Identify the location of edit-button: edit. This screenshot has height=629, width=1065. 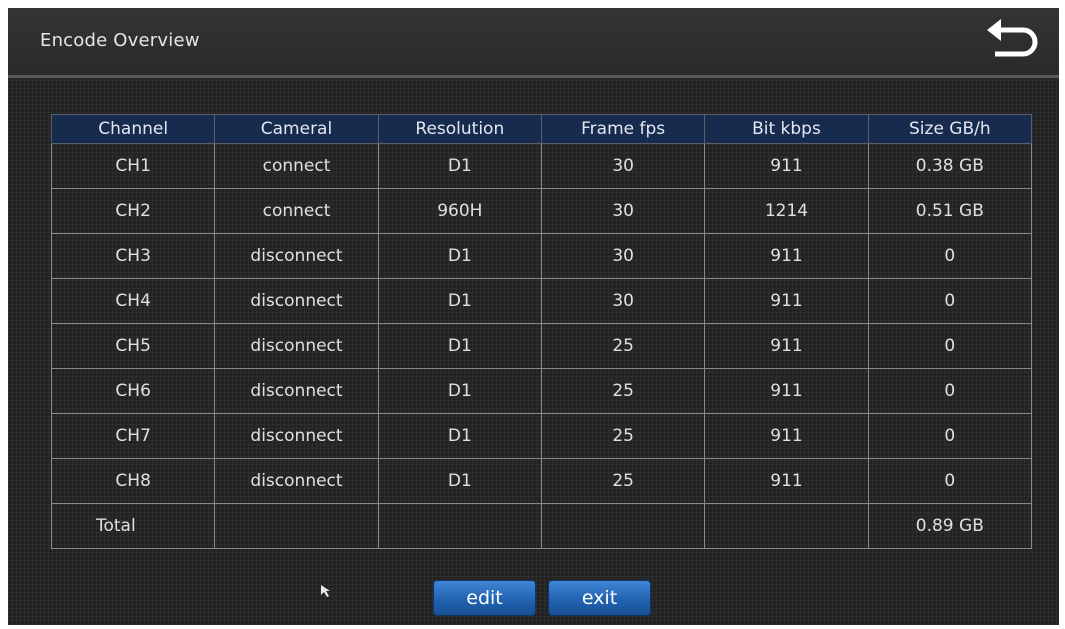
(484, 598).